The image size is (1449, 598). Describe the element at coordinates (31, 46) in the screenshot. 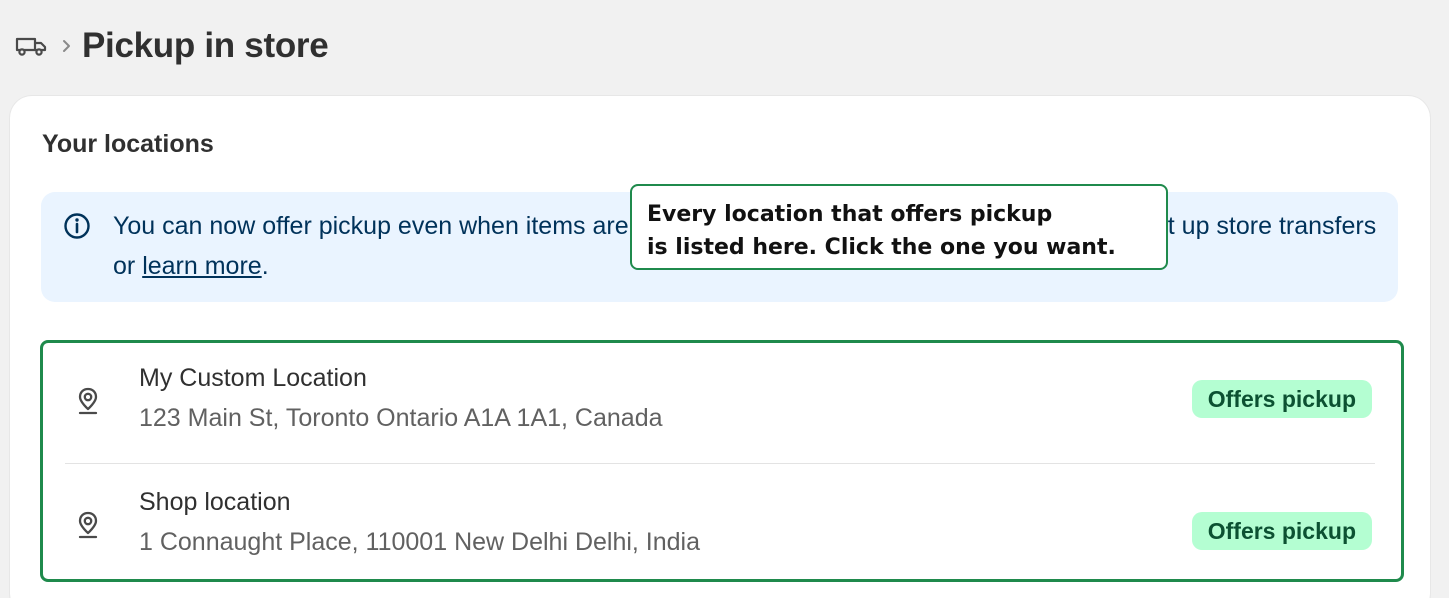

I see `truck-icon` at that location.